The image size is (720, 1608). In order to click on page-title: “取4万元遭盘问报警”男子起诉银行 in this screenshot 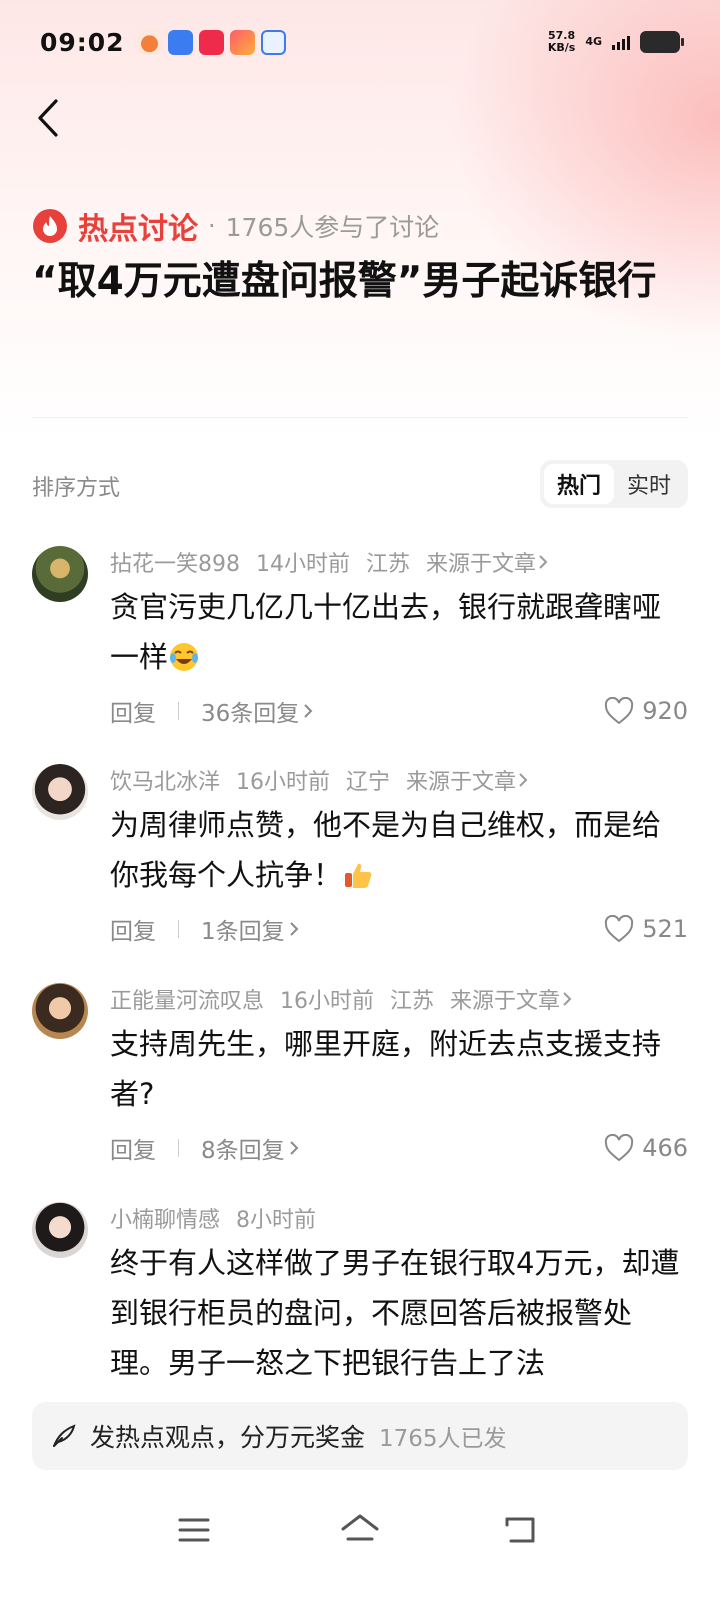, I will do `click(344, 281)`.